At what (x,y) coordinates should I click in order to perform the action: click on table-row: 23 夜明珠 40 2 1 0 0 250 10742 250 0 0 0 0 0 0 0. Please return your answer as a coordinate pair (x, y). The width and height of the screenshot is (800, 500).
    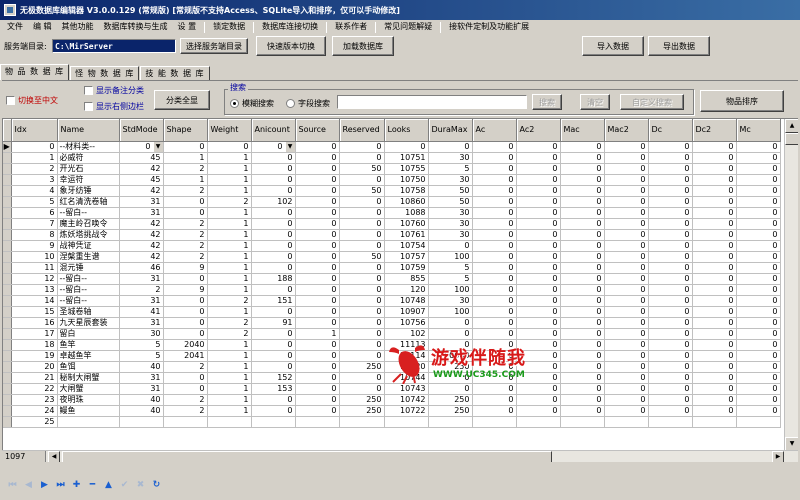
    Looking at the image, I should click on (392, 400).